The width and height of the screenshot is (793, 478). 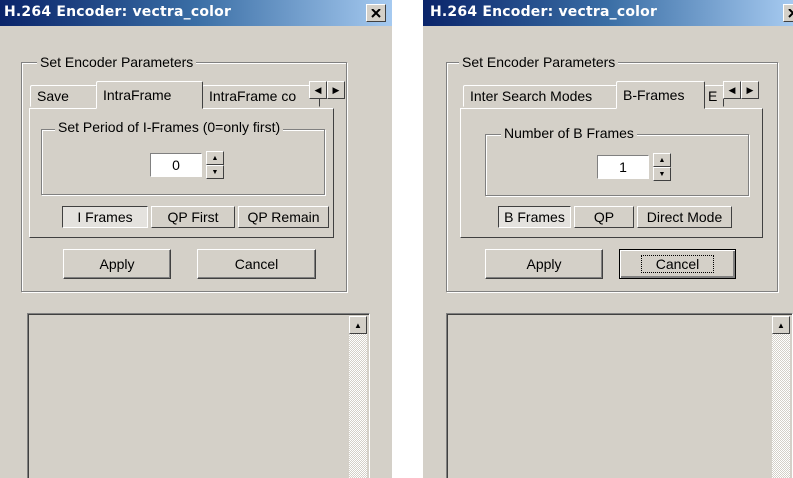 I want to click on qp-first-button: QP First, so click(x=193, y=217).